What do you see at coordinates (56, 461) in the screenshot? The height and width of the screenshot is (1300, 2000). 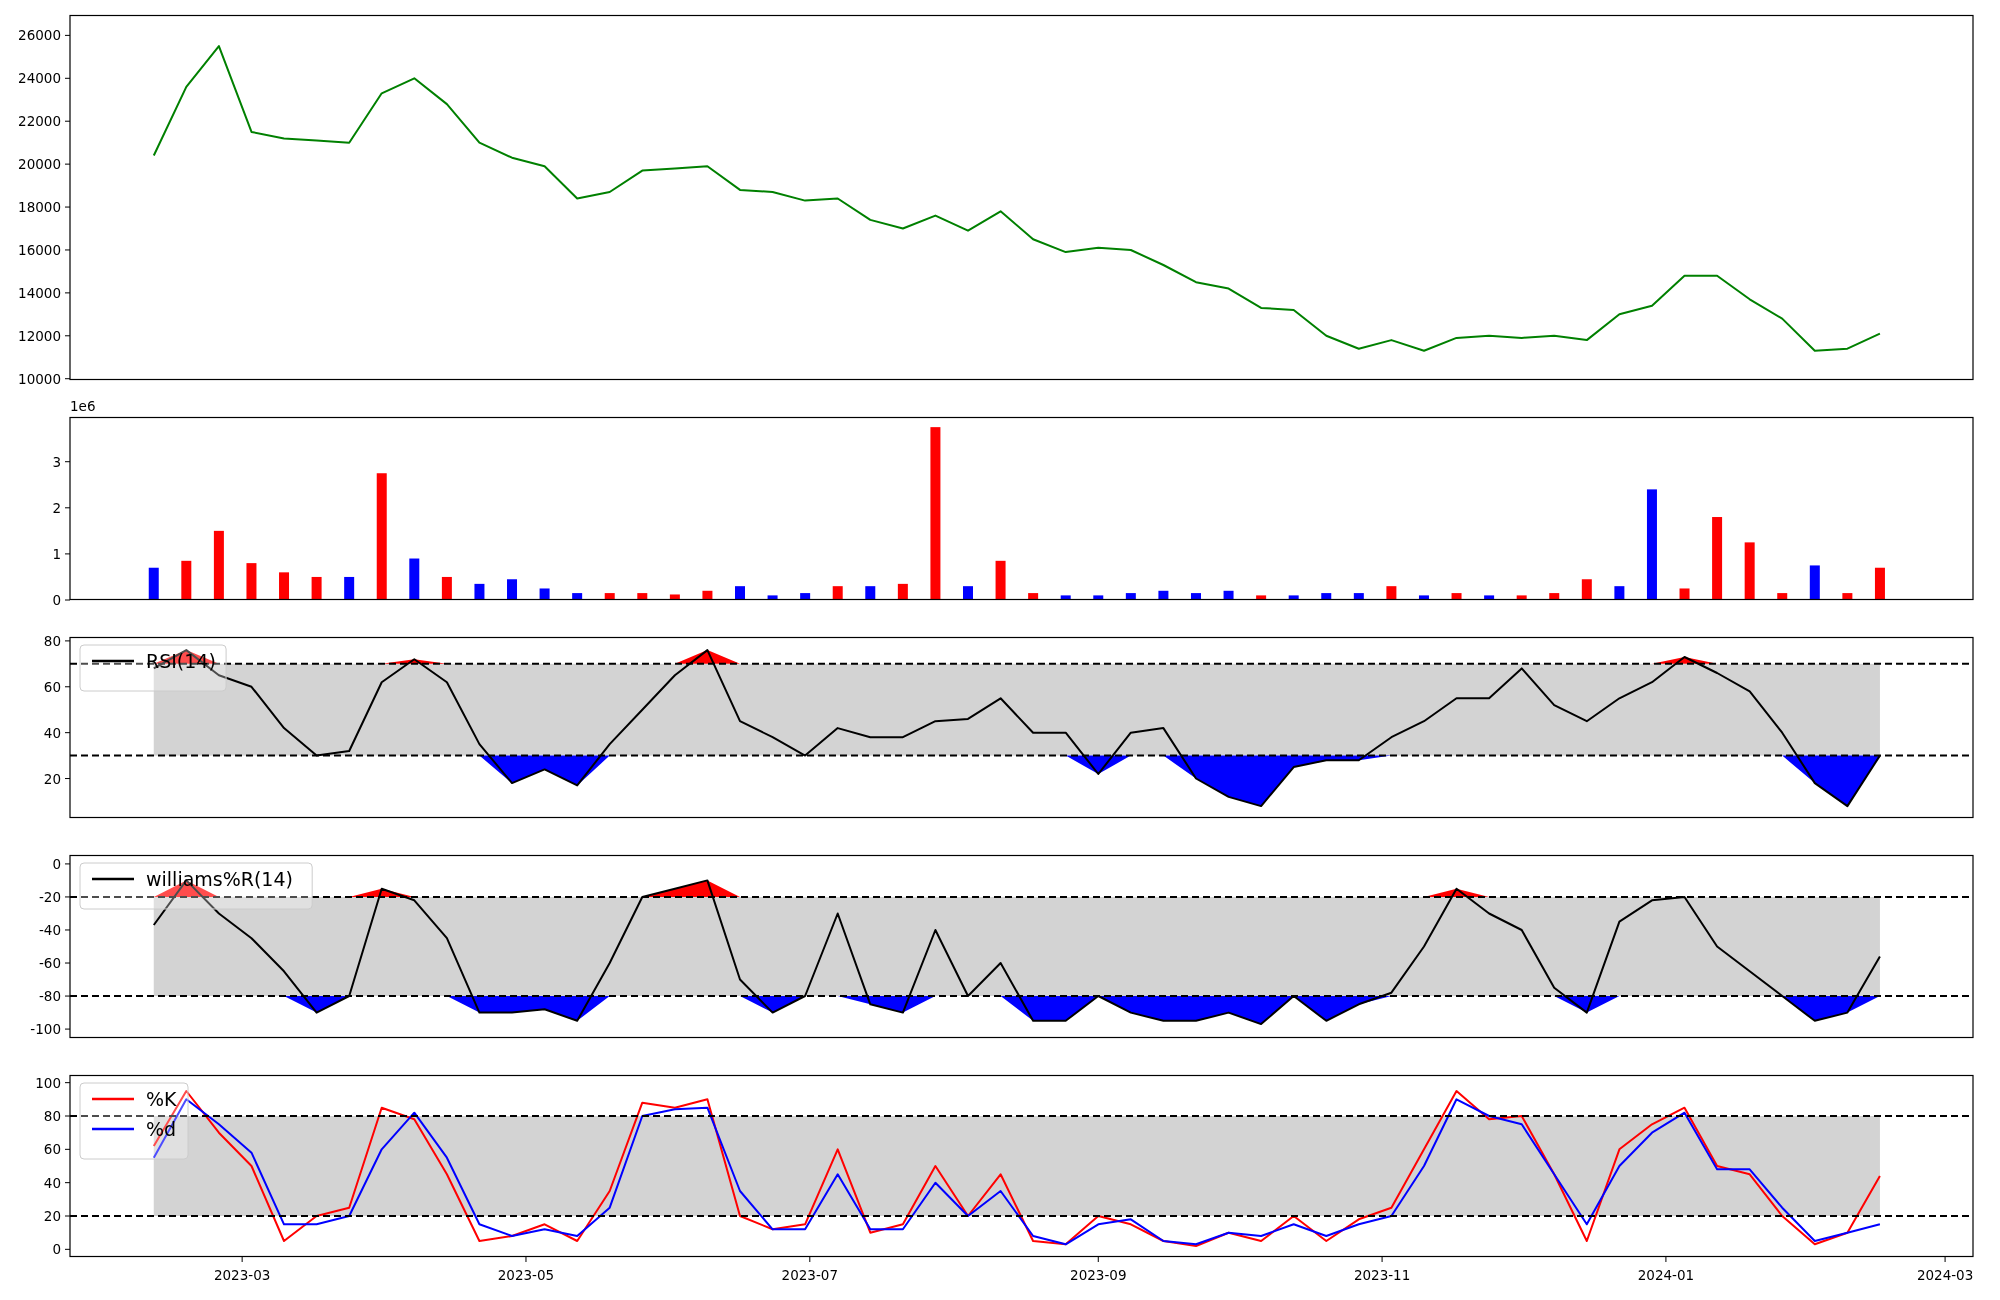 I see `axis-tick-label: 3` at bounding box center [56, 461].